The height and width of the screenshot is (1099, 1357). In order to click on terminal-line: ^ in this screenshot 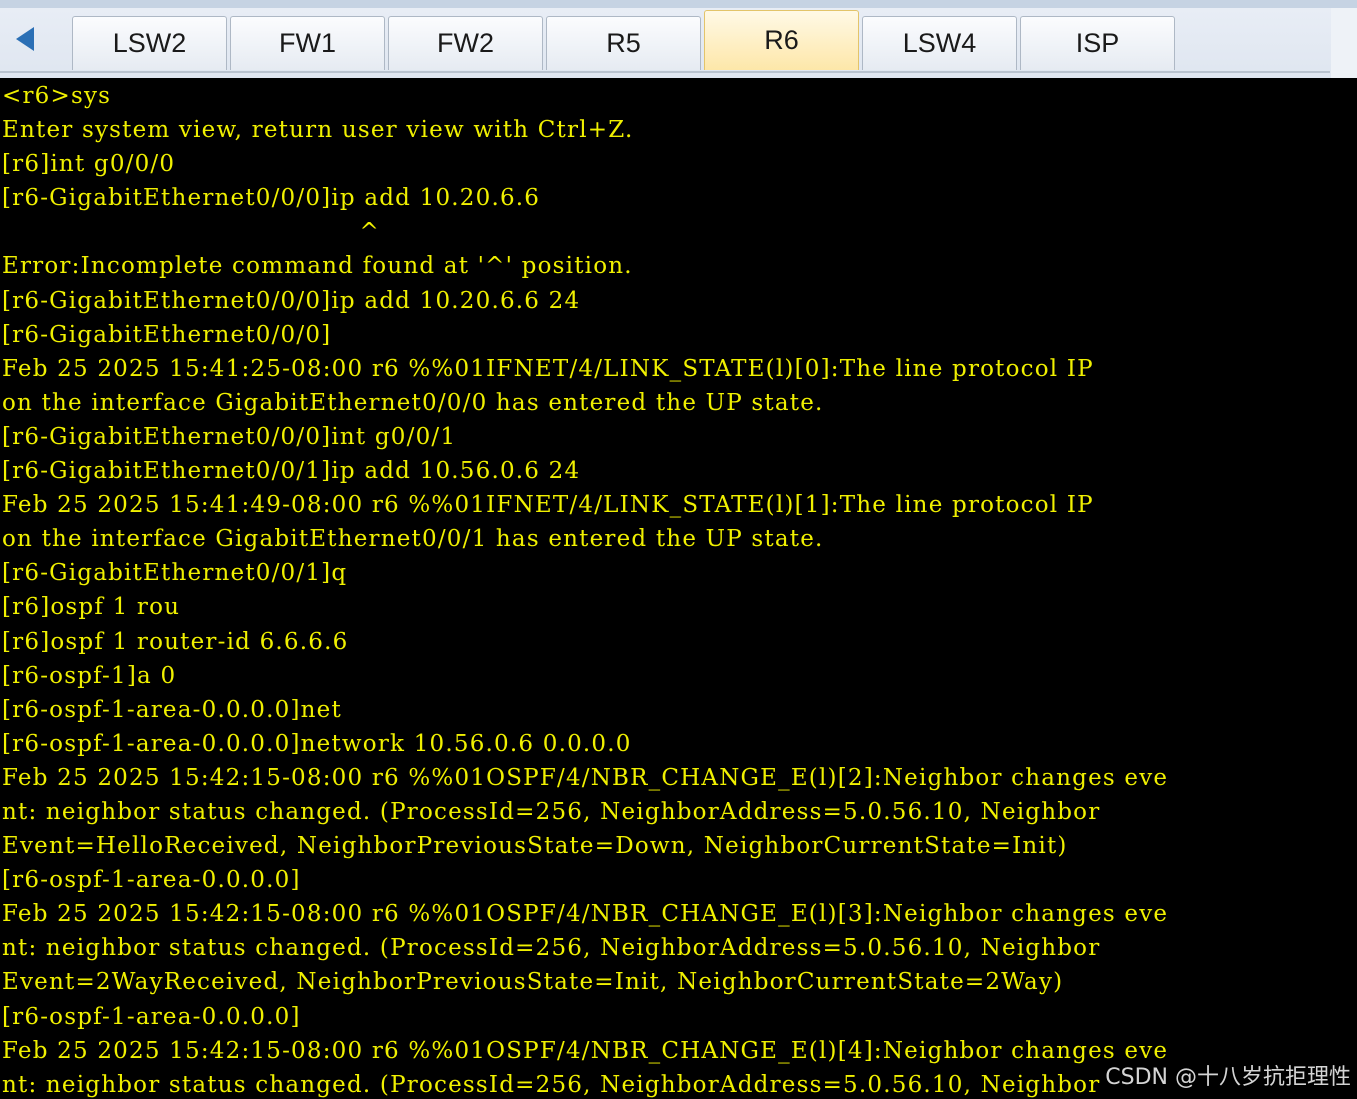, I will do `click(191, 232)`.